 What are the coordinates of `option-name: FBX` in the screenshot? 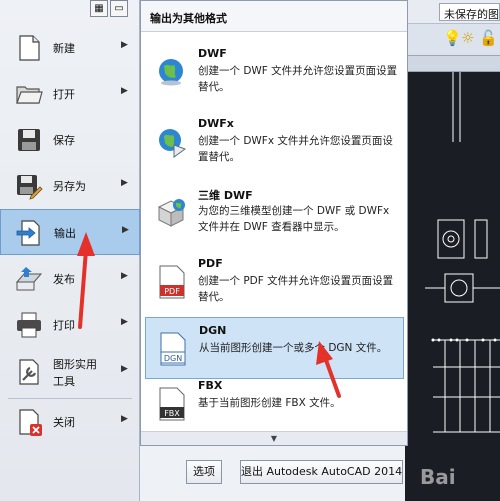 It's located at (210, 385).